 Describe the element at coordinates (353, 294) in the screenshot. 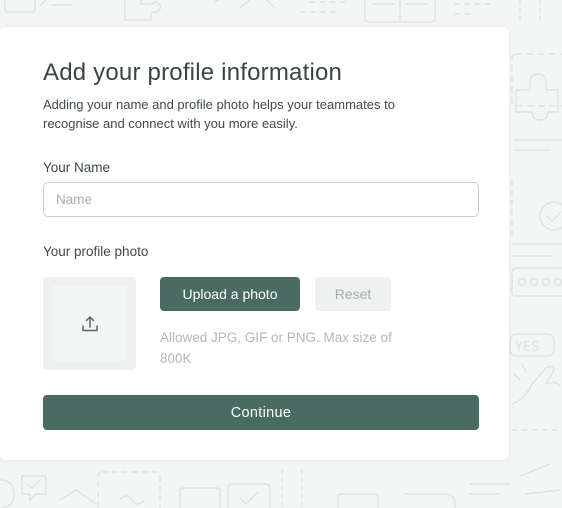

I see `reset-photo-button: Reset` at that location.